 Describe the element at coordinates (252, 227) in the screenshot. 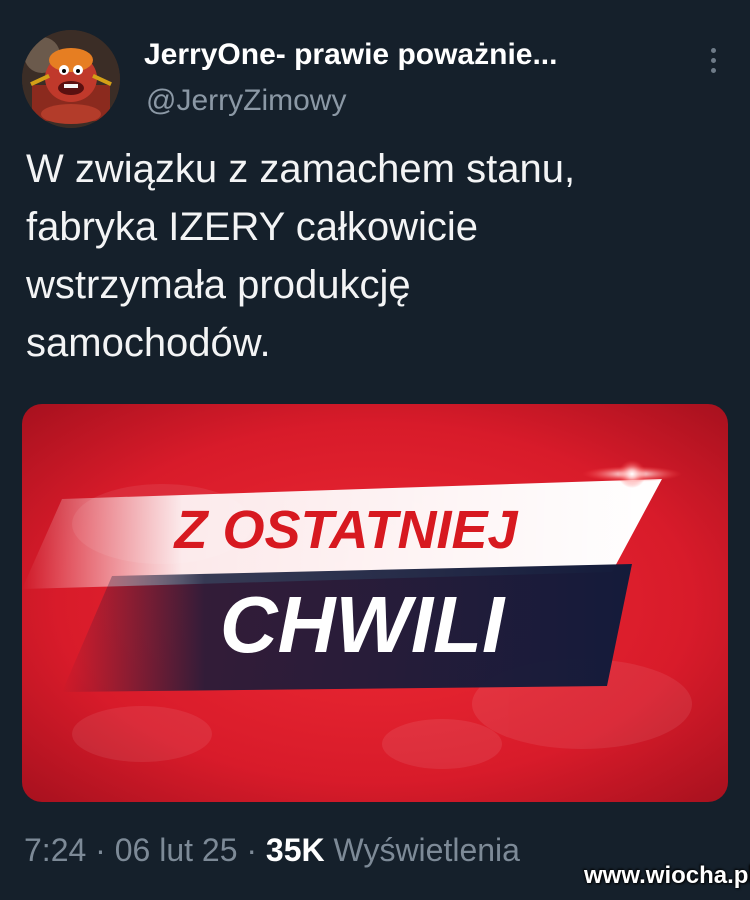

I see `tweet-text-line: fabryka IZERY całkowicie` at that location.